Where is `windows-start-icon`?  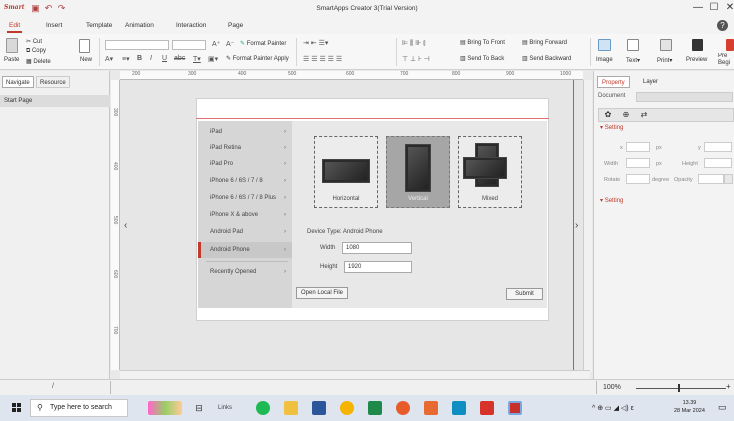
windows-start-icon is located at coordinates (17, 408).